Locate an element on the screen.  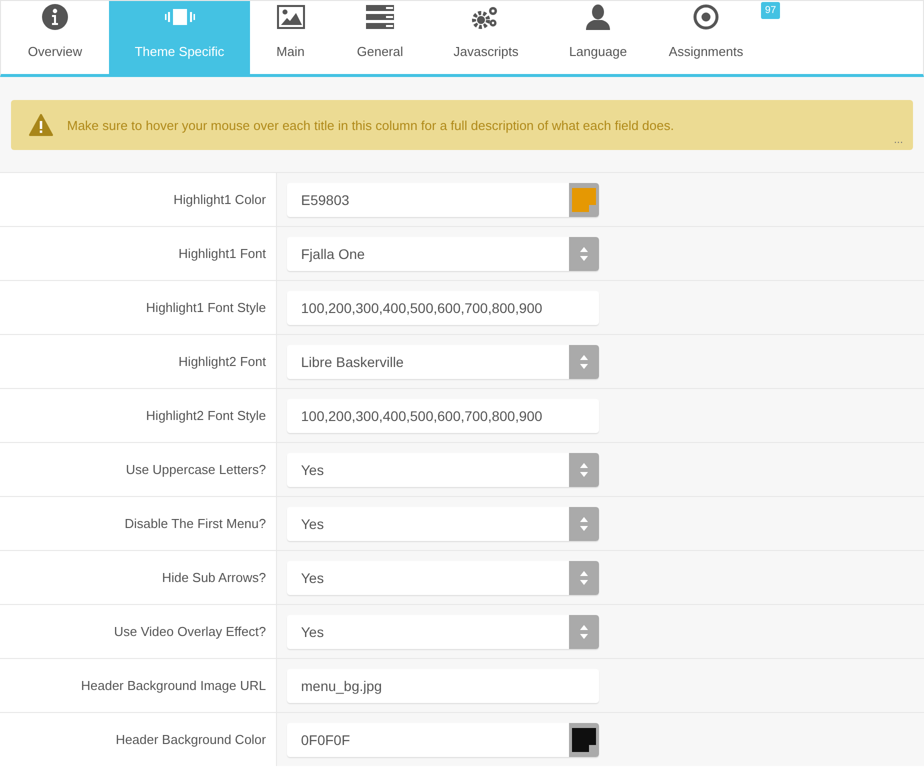
field-label: Header Background Image URL is located at coordinates (173, 685).